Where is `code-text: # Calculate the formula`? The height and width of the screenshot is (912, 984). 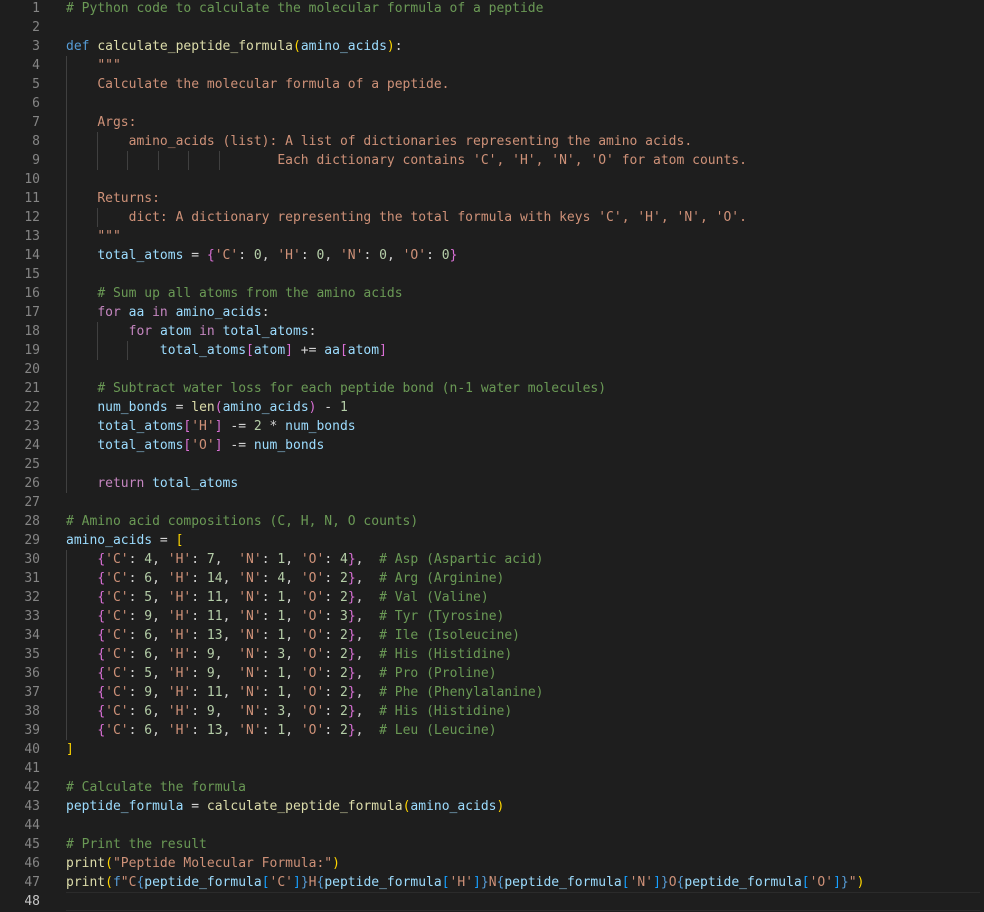
code-text: # Calculate the formula is located at coordinates (523, 787).